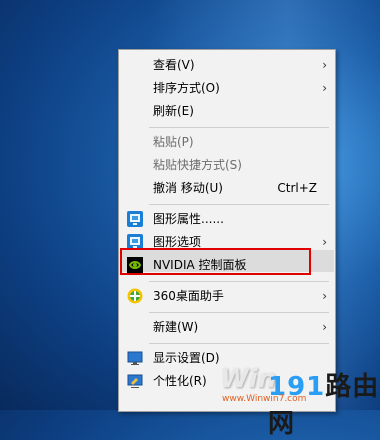 The image size is (380, 440). Describe the element at coordinates (227, 65) in the screenshot. I see `menu-item-view: 查看(V) ›` at that location.